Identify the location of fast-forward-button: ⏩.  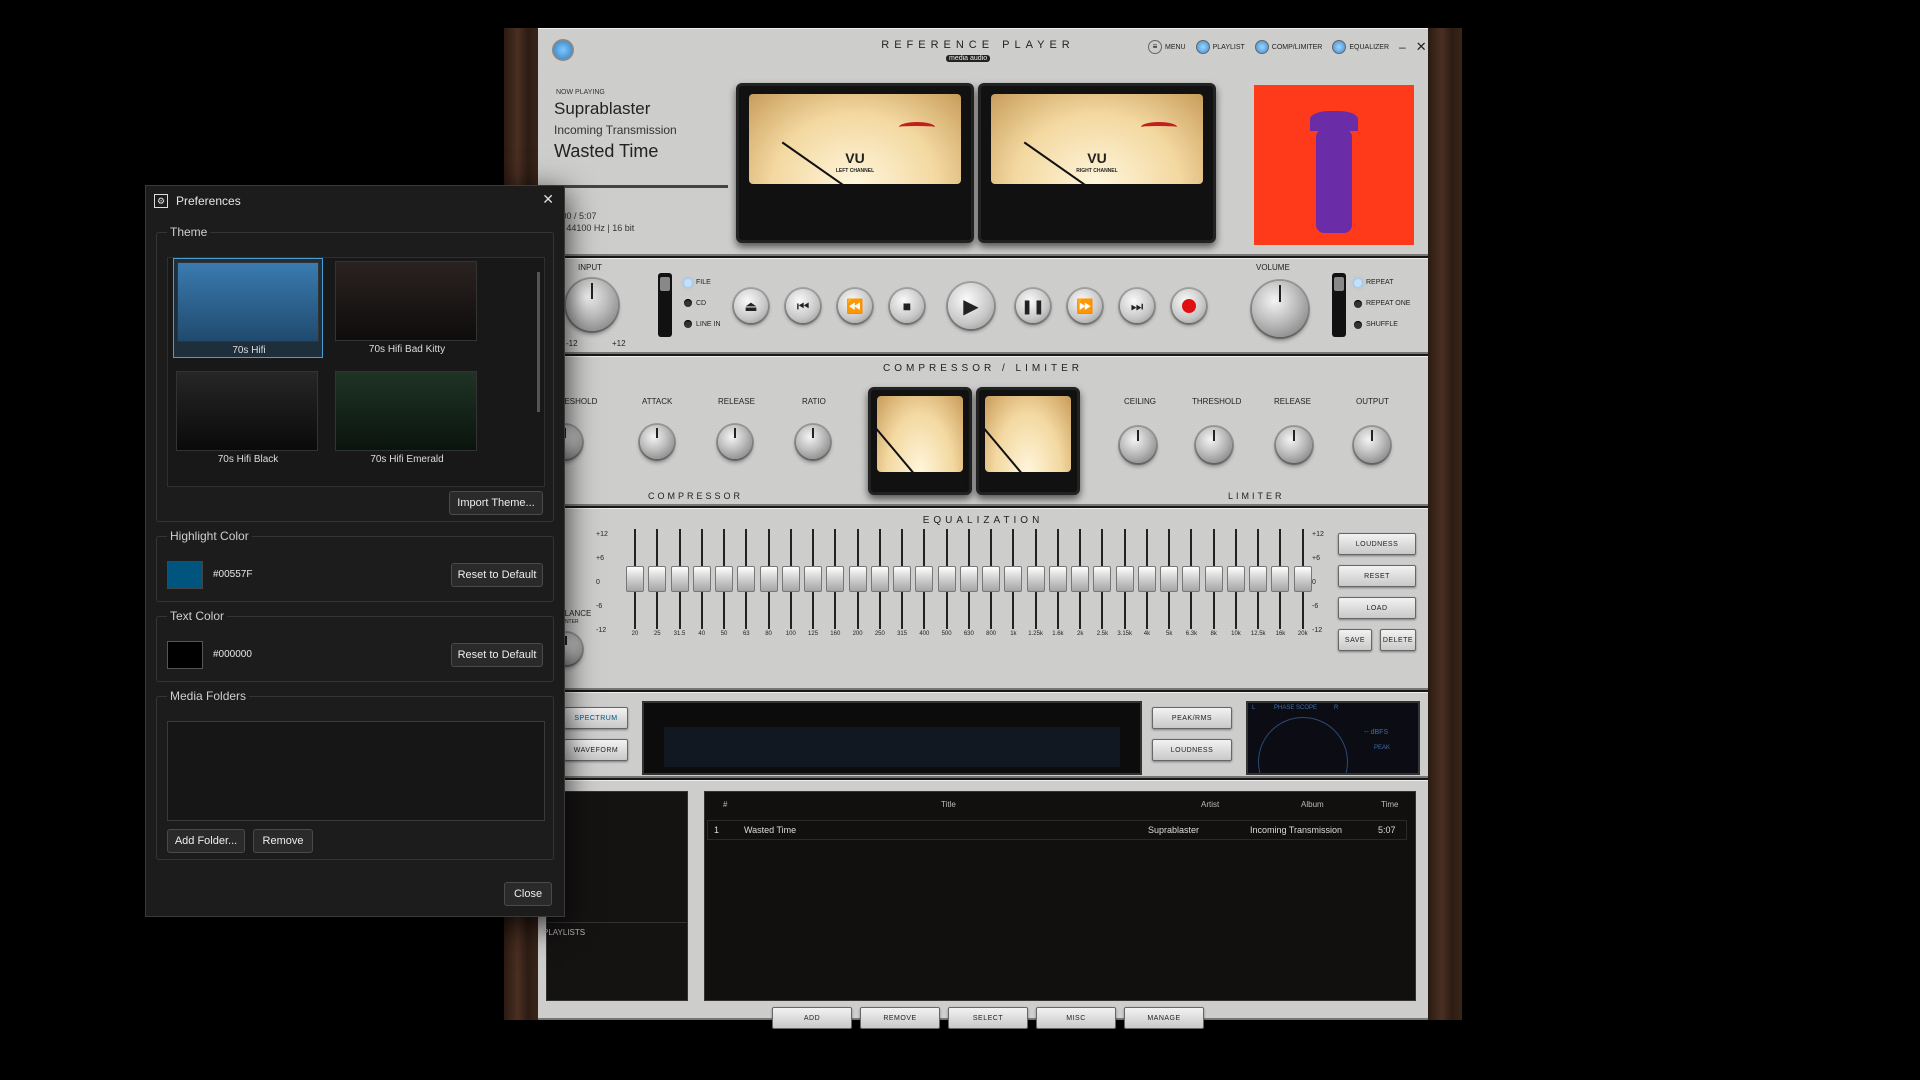
(1085, 306).